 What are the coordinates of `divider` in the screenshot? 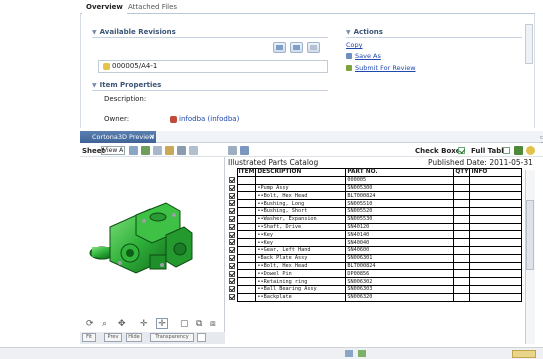 It's located at (210, 90).